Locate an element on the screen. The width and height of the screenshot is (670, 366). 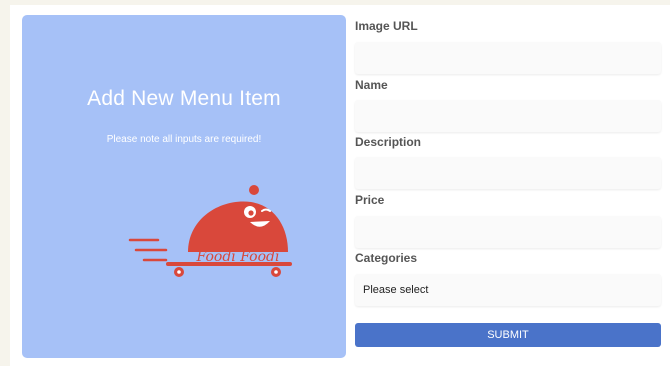
name-input is located at coordinates (508, 116).